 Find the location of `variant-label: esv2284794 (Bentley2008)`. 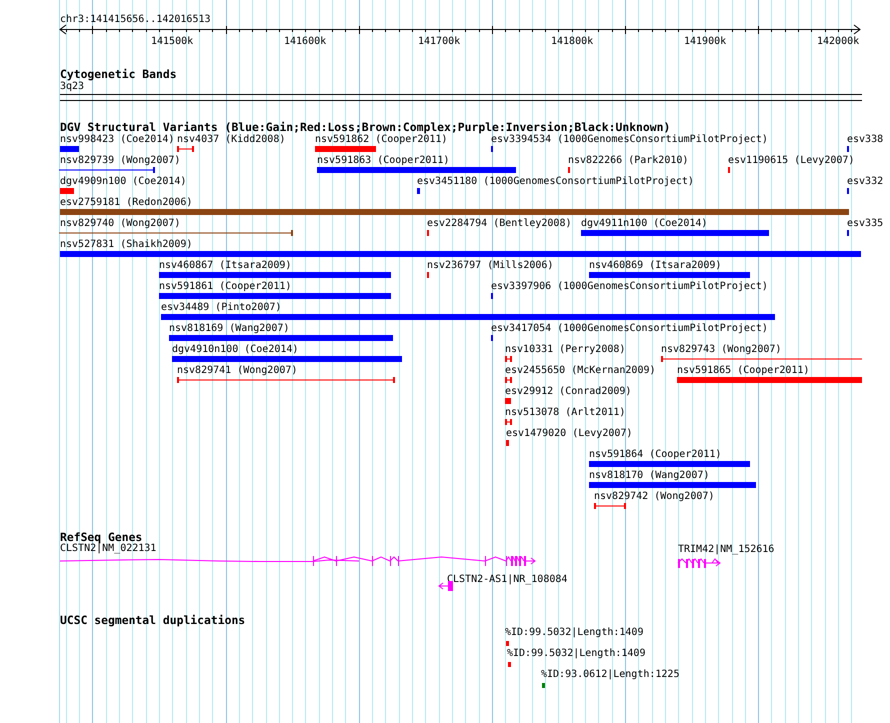

variant-label: esv2284794 (Bentley2008) is located at coordinates (499, 223).